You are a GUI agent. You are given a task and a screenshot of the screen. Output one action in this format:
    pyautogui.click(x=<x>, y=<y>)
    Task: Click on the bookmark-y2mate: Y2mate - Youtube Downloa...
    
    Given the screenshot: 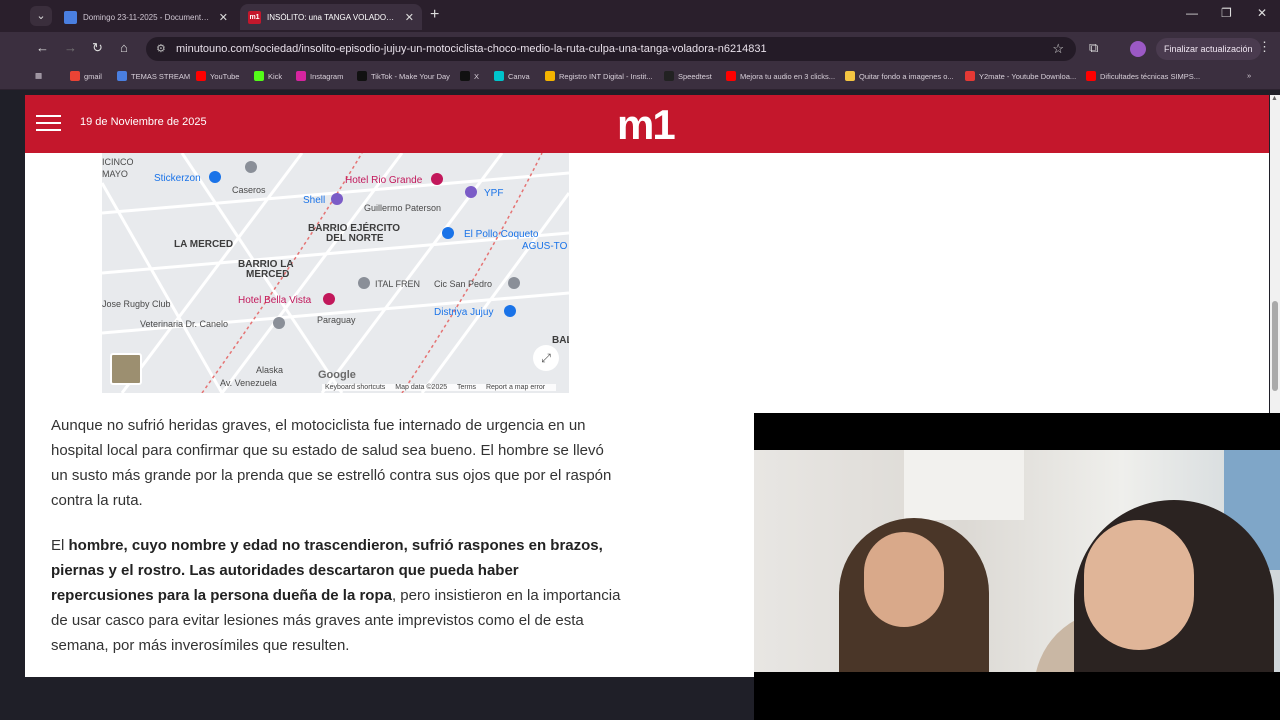 What is the action you would take?
    pyautogui.click(x=1020, y=76)
    